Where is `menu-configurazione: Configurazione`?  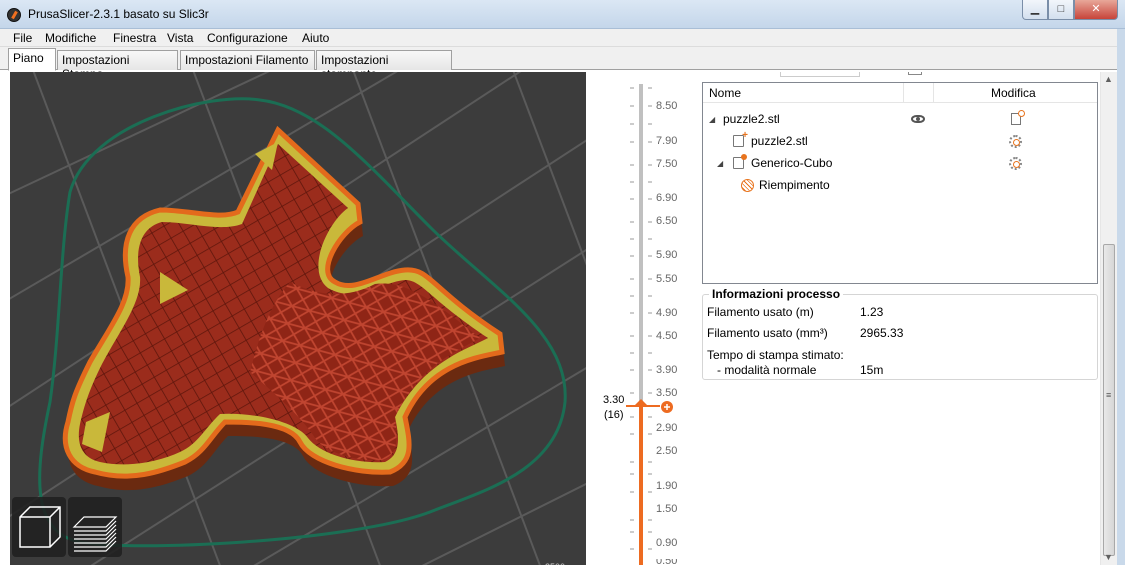 menu-configurazione: Configurazione is located at coordinates (247, 38).